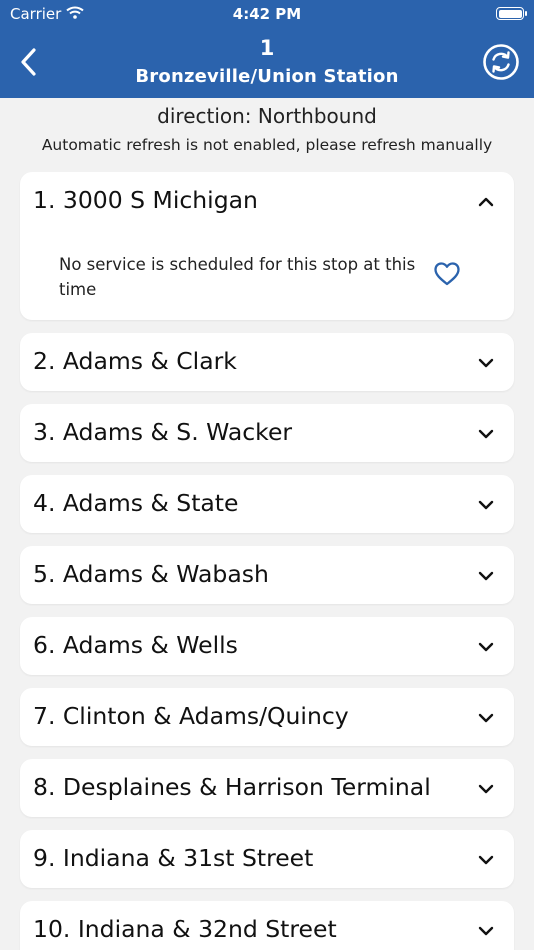 Image resolution: width=534 pixels, height=950 pixels. I want to click on stop-card: 2. Adams & Clark, so click(267, 362).